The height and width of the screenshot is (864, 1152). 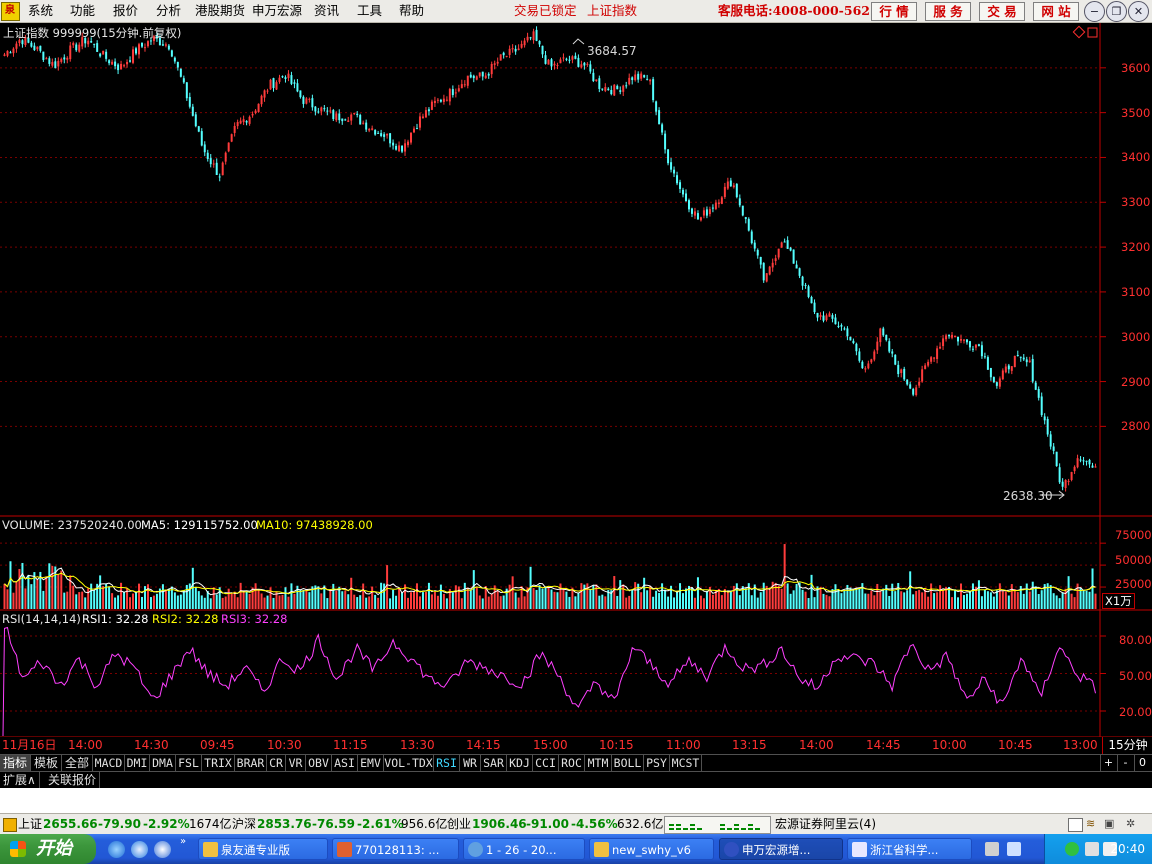 I want to click on menu-system: 系统, so click(x=40, y=10).